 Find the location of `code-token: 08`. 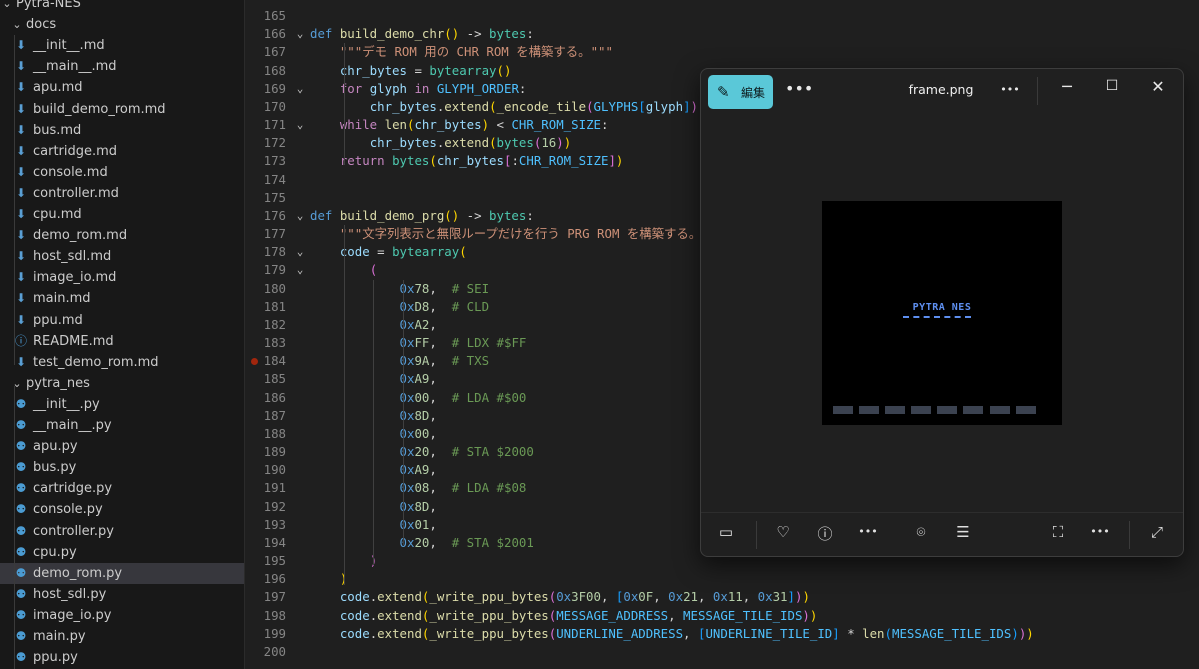

code-token: 08 is located at coordinates (422, 488).